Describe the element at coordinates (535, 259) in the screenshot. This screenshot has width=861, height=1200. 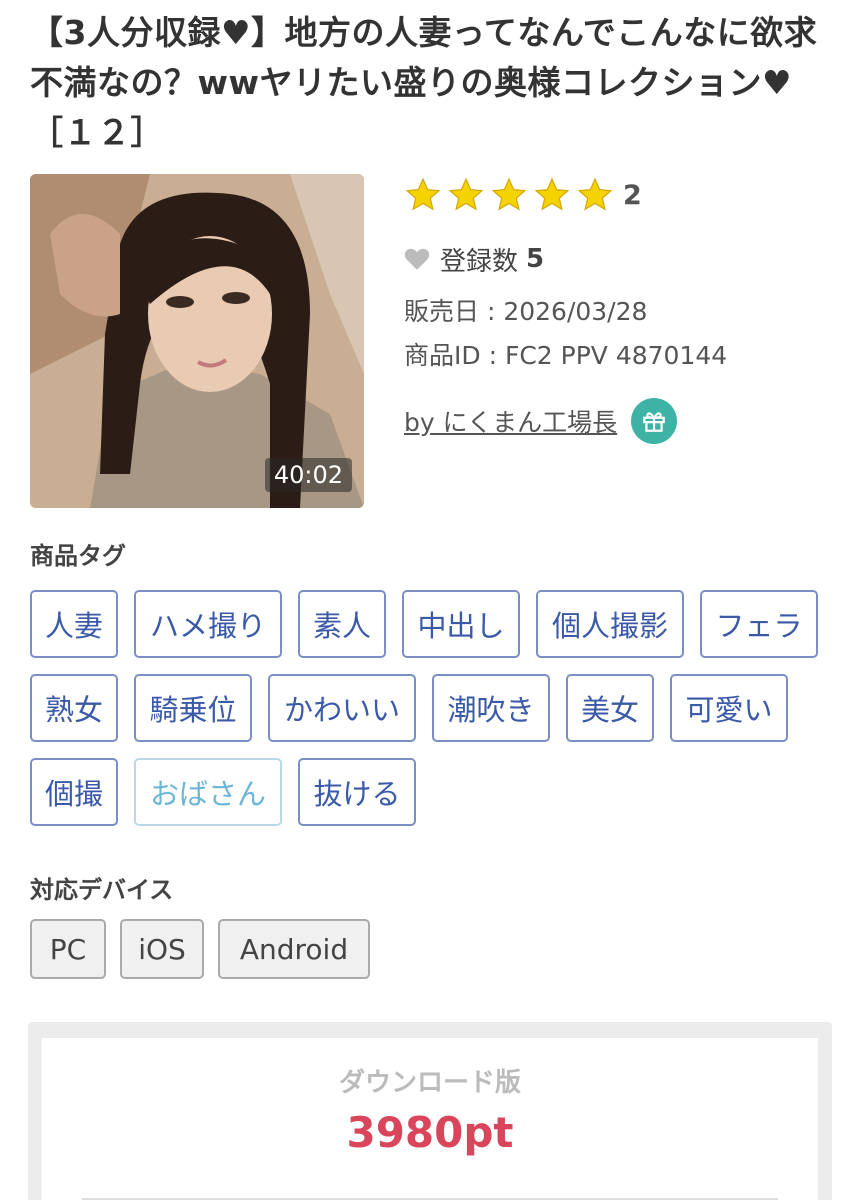
I see `favorites-count: 5` at that location.